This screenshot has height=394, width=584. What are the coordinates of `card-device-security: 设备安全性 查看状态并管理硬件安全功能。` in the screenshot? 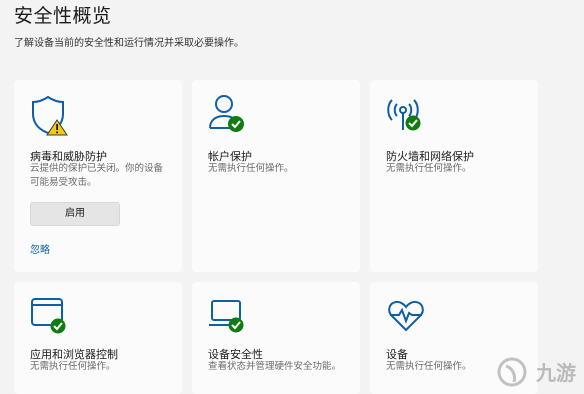 It's located at (276, 338).